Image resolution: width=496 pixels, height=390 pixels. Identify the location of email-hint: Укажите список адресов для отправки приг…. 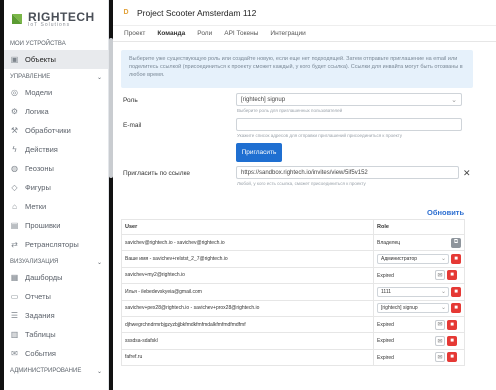
(319, 135).